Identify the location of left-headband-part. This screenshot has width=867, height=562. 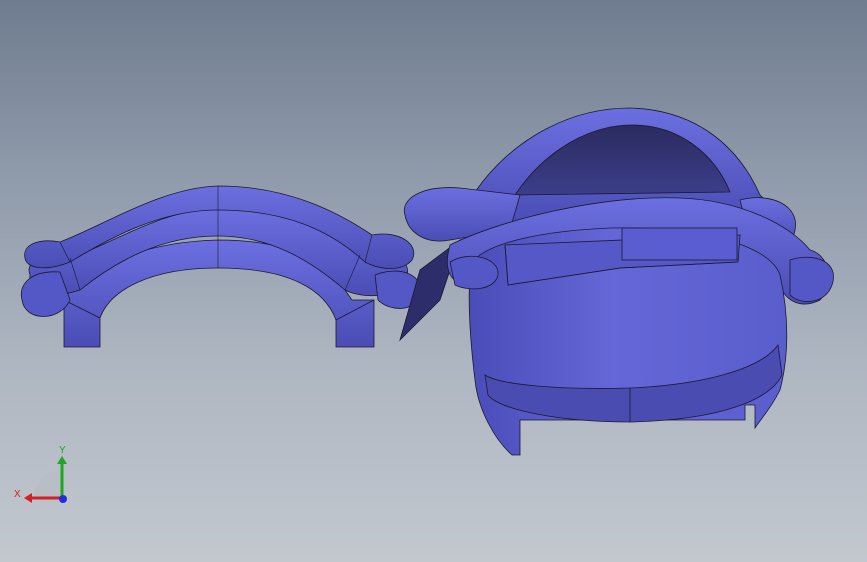
(220, 266).